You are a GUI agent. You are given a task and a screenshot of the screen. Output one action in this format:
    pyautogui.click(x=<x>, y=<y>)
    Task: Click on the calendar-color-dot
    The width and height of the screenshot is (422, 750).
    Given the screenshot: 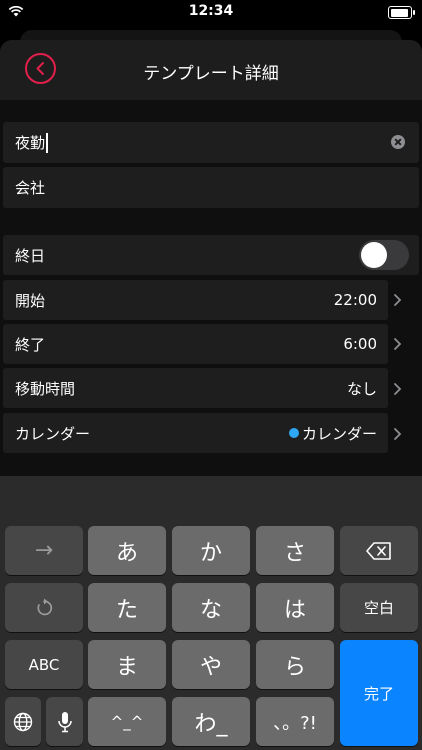 What is the action you would take?
    pyautogui.click(x=293, y=433)
    